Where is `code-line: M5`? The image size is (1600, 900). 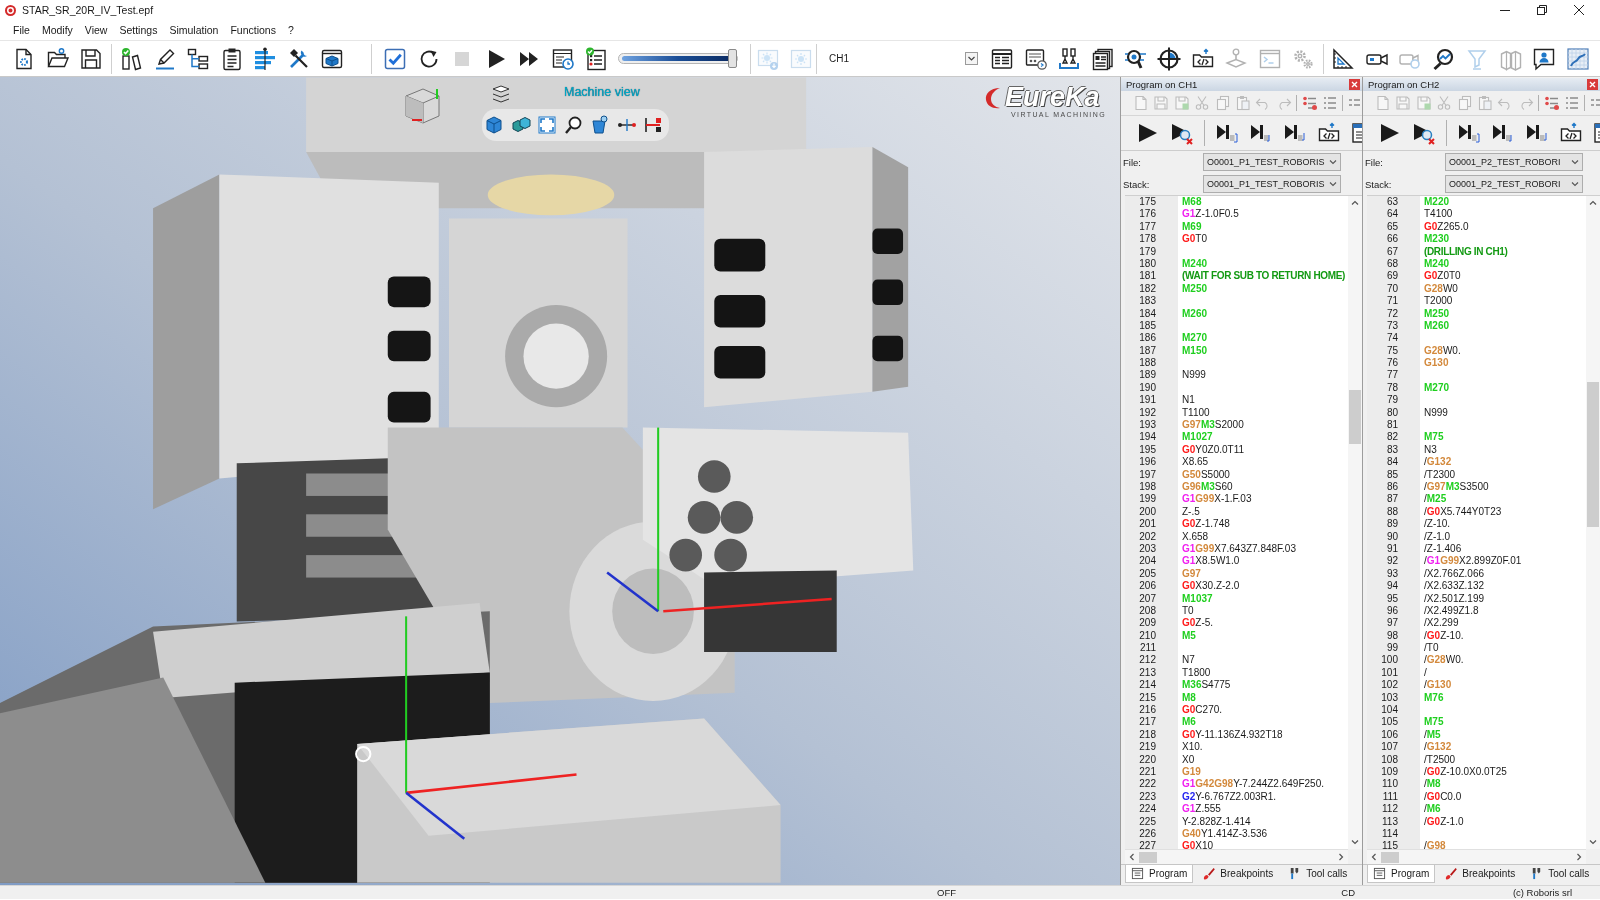
code-line: M5 is located at coordinates (1189, 636).